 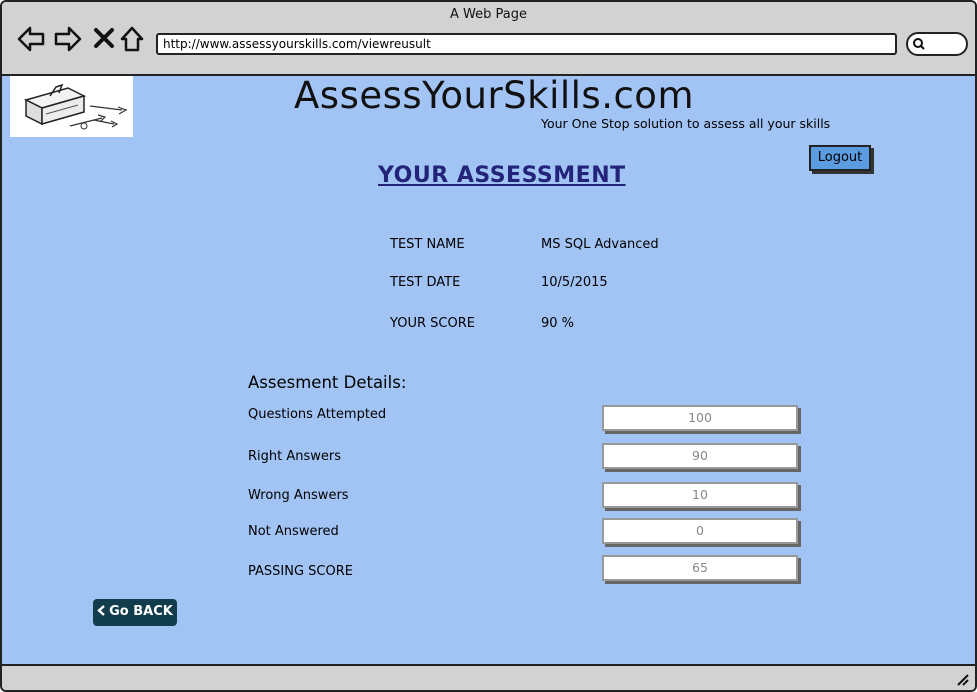 What do you see at coordinates (488, 677) in the screenshot?
I see `status-bar` at bounding box center [488, 677].